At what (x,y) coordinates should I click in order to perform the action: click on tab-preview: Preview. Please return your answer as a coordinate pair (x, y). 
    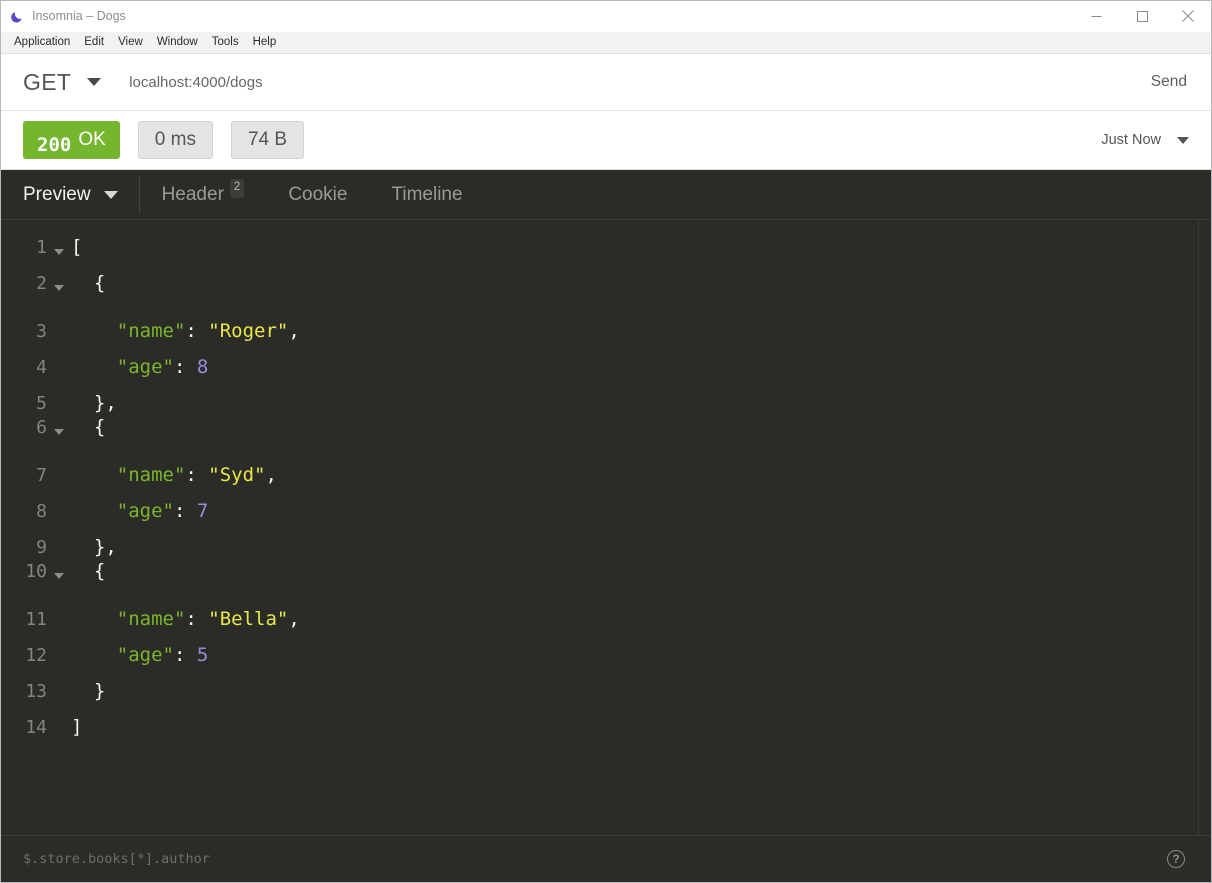
    Looking at the image, I should click on (70, 194).